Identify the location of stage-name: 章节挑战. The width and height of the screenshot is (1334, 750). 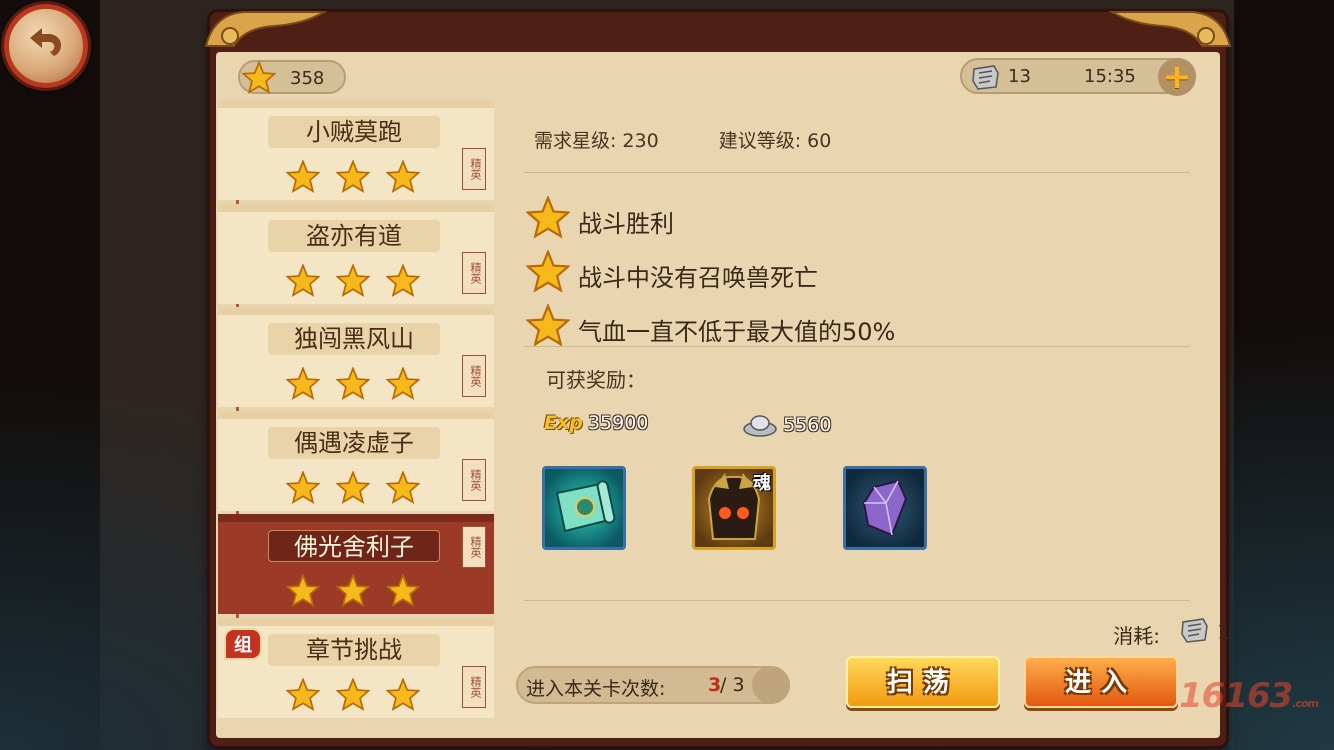
(354, 649).